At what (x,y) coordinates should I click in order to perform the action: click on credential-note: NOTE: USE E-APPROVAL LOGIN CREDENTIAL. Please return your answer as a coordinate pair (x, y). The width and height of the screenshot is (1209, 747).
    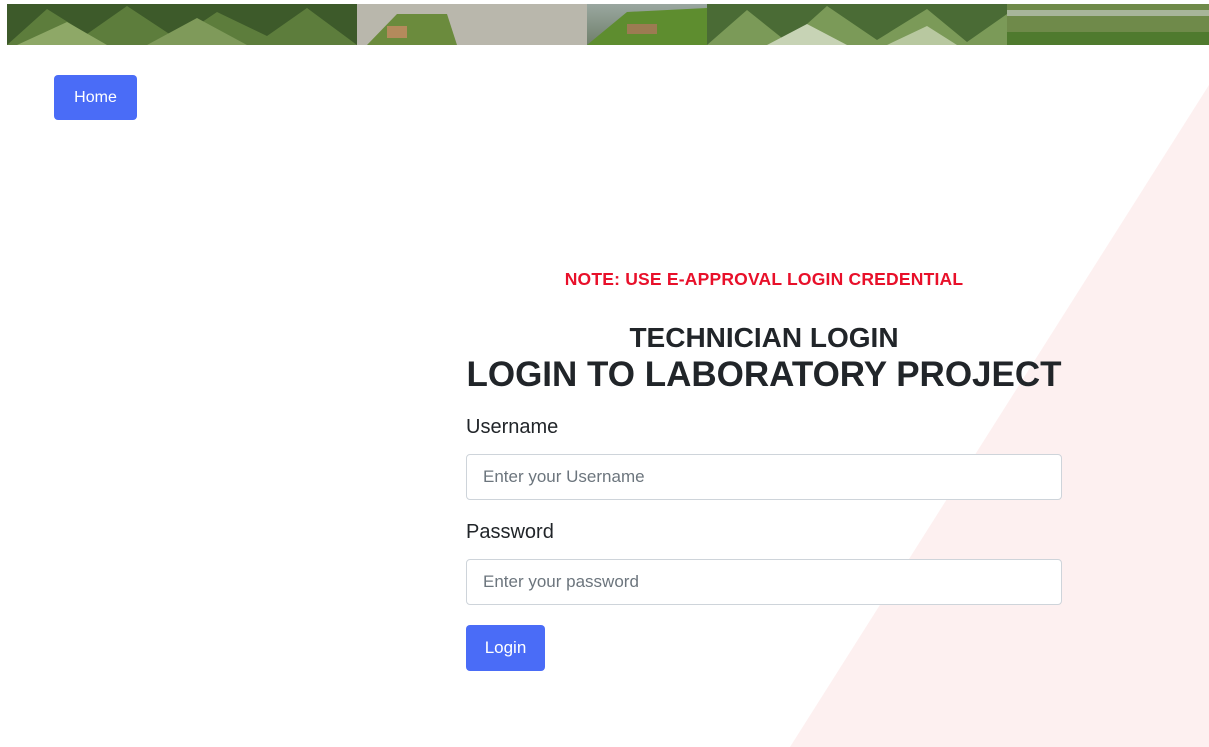
    Looking at the image, I should click on (764, 279).